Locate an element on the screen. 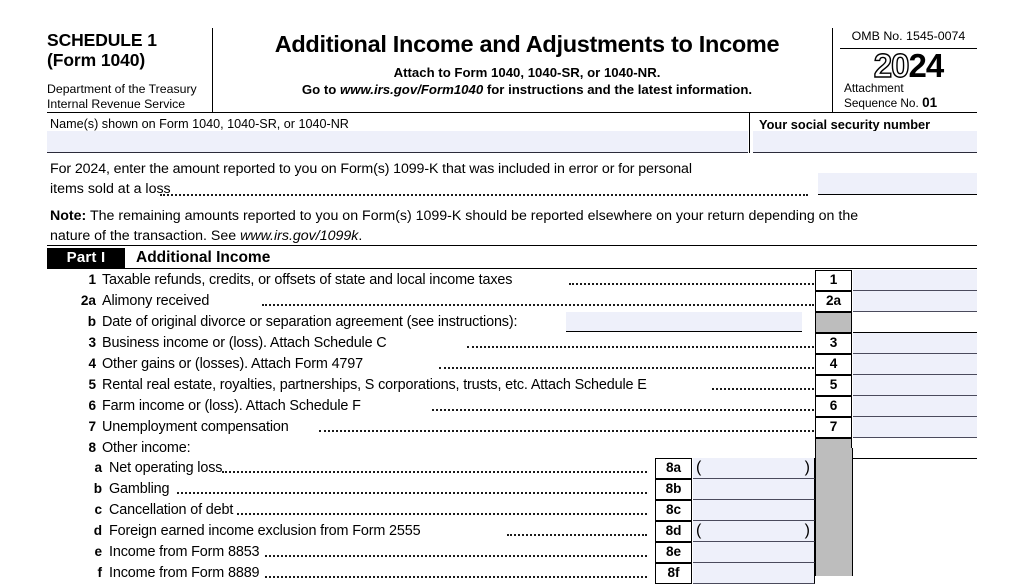 The height and width of the screenshot is (584, 1024). tax-year: 2024 is located at coordinates (908, 65).